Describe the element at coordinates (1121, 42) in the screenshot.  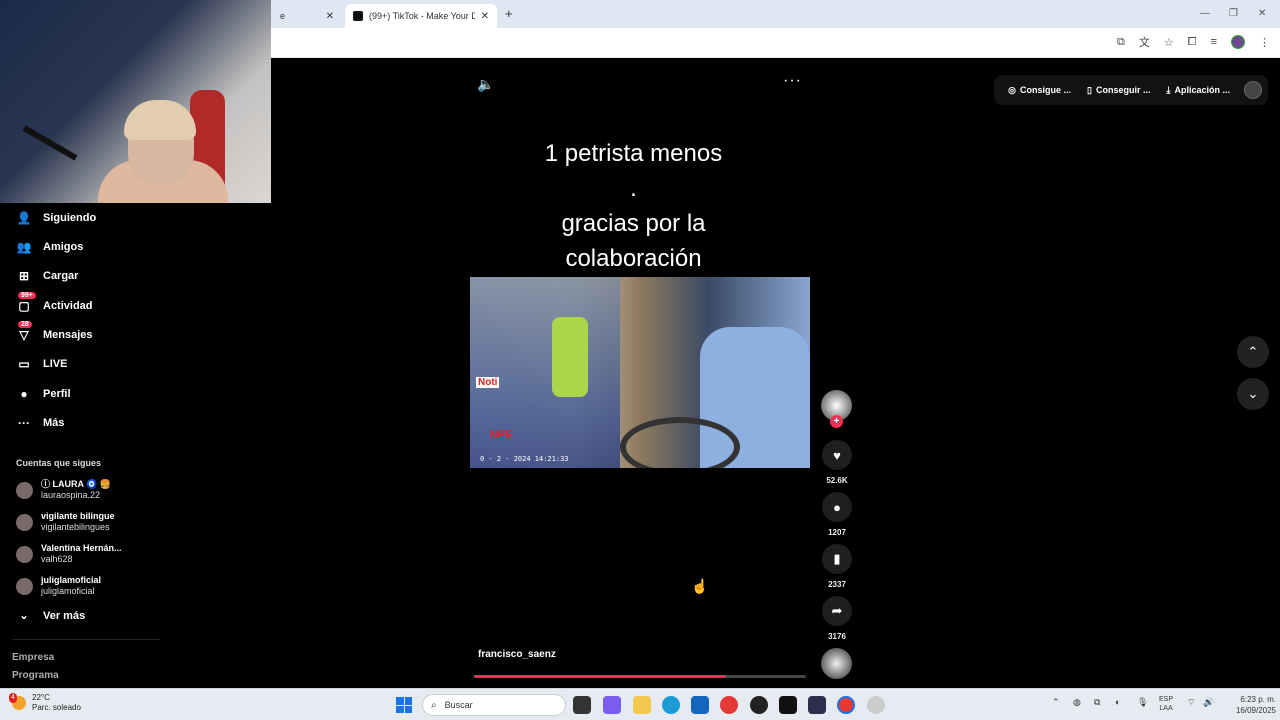
I see `install-app-icon: ⧉` at that location.